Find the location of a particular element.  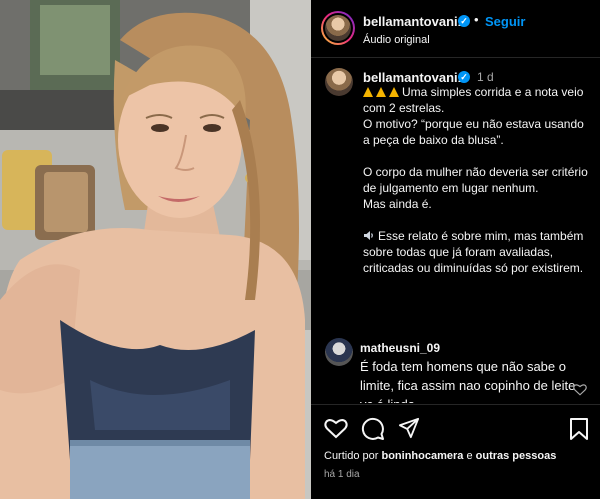

comment-icon is located at coordinates (373, 429).